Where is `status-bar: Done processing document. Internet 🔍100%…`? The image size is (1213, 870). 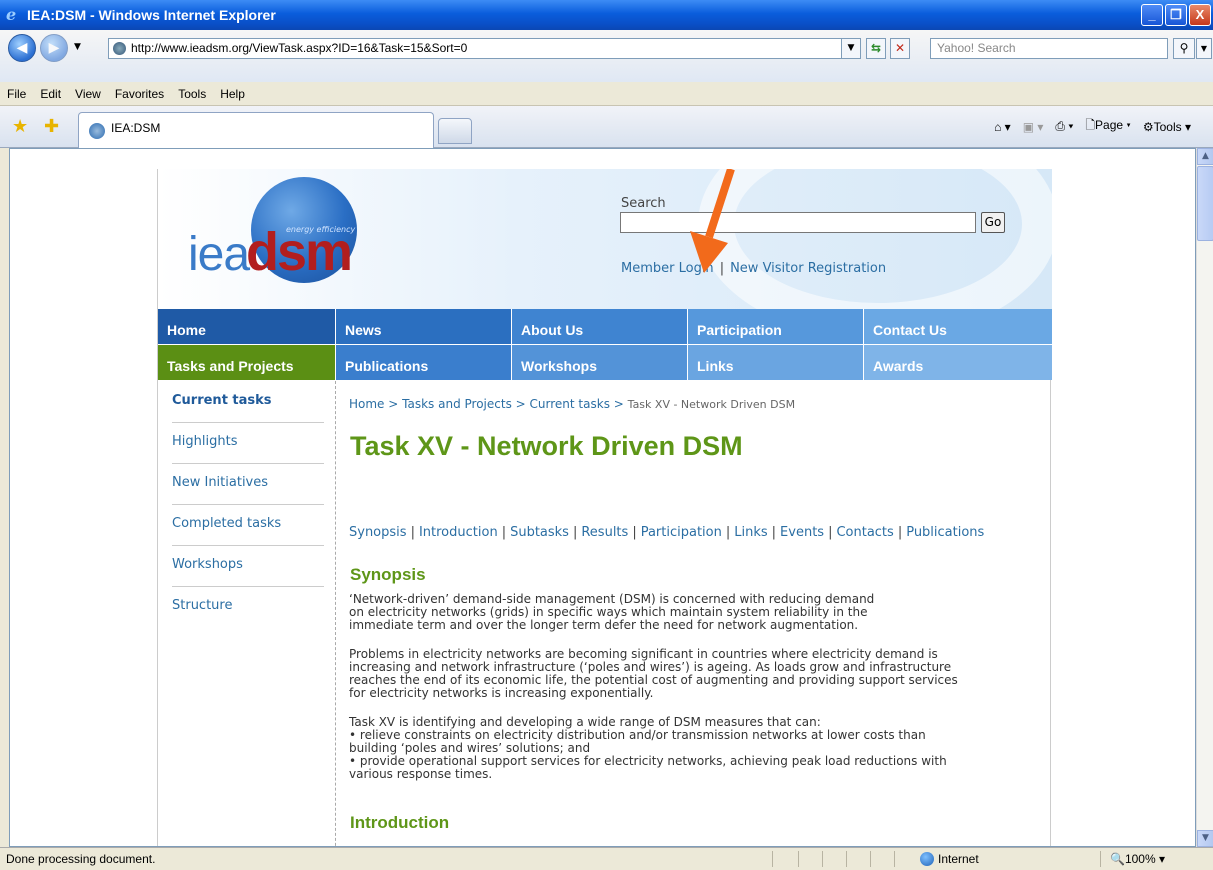 status-bar: Done processing document. Internet 🔍100%… is located at coordinates (606, 858).